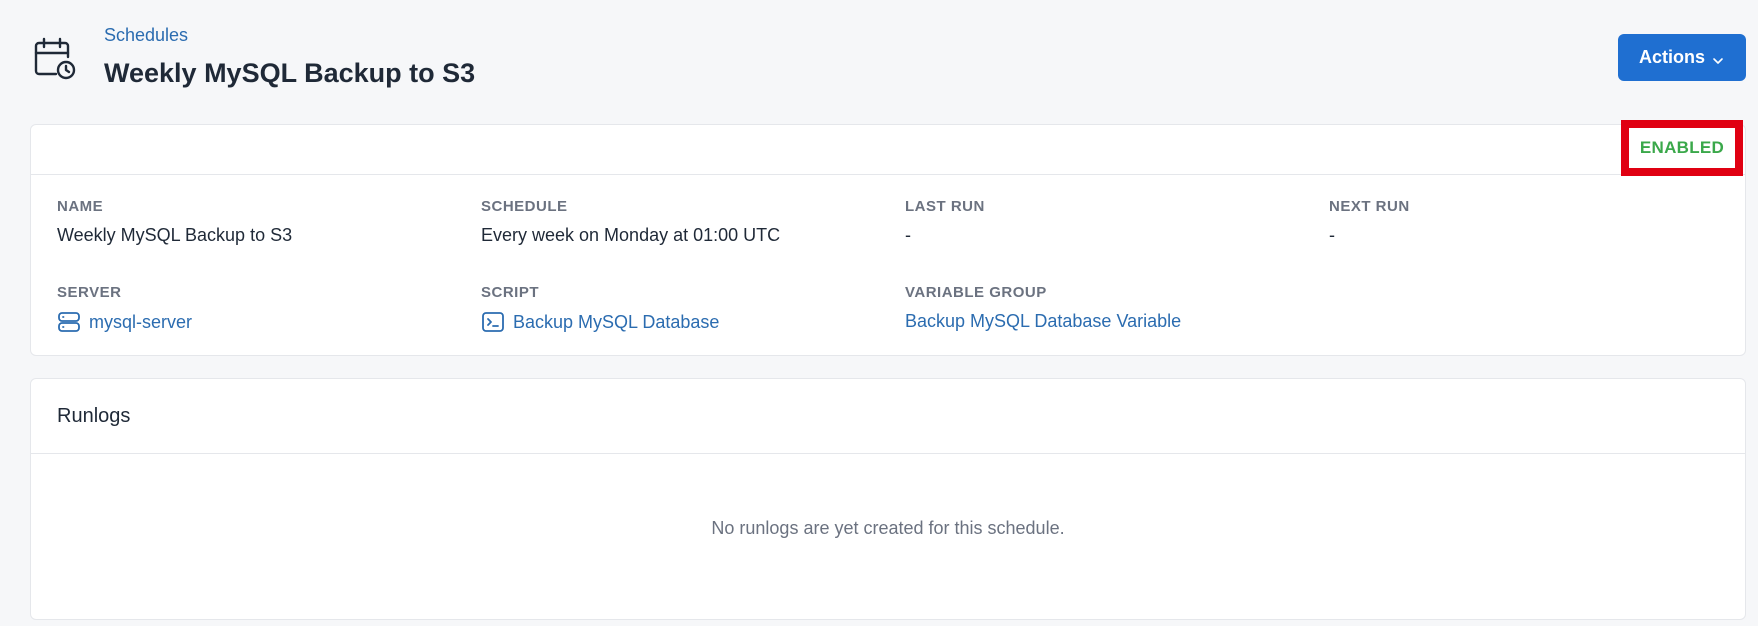 The image size is (1758, 626). I want to click on field-name-label: NAME, so click(80, 206).